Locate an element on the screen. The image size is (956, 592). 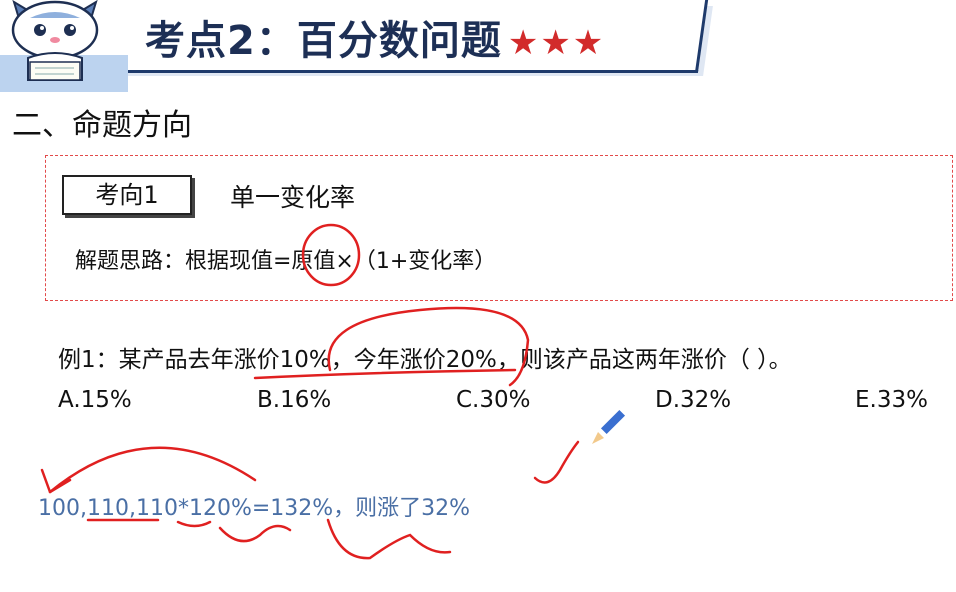
solution-idea: 解题思路：根据现值=原值×（1+变化率） is located at coordinates (286, 261).